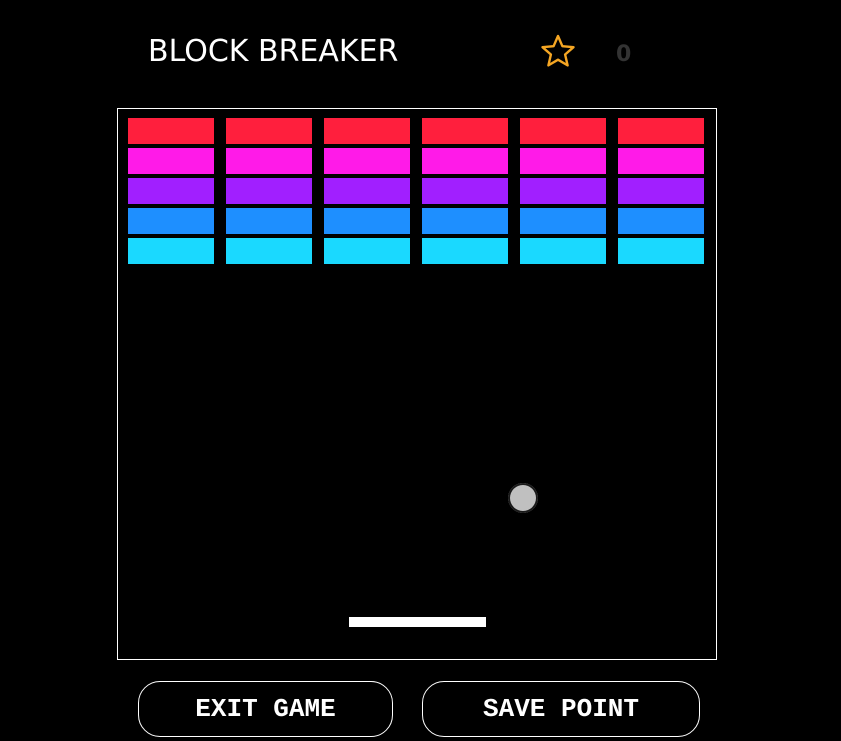  I want to click on game-title: BLOCK BREAKER, so click(273, 51).